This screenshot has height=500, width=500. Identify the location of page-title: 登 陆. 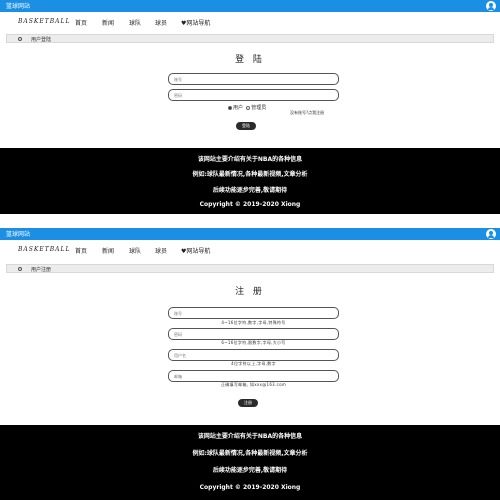
(250, 60).